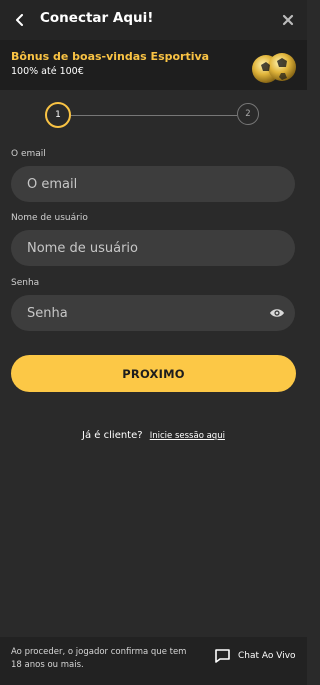 The width and height of the screenshot is (320, 685). Describe the element at coordinates (49, 218) in the screenshot. I see `username-label: Nome de usuário` at that location.